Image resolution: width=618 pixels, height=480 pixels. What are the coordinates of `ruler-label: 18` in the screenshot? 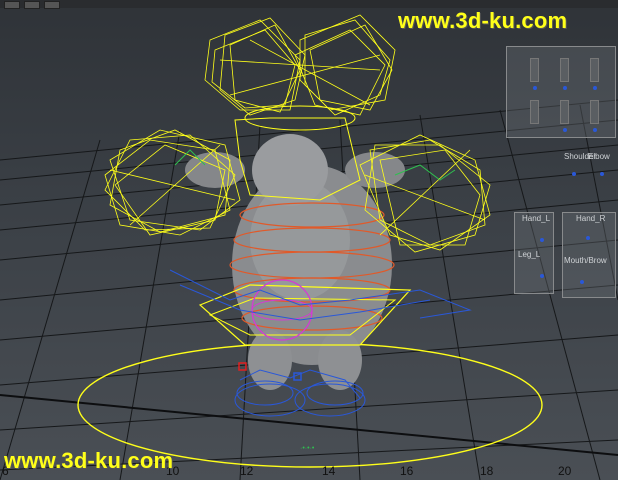 It's located at (487, 471).